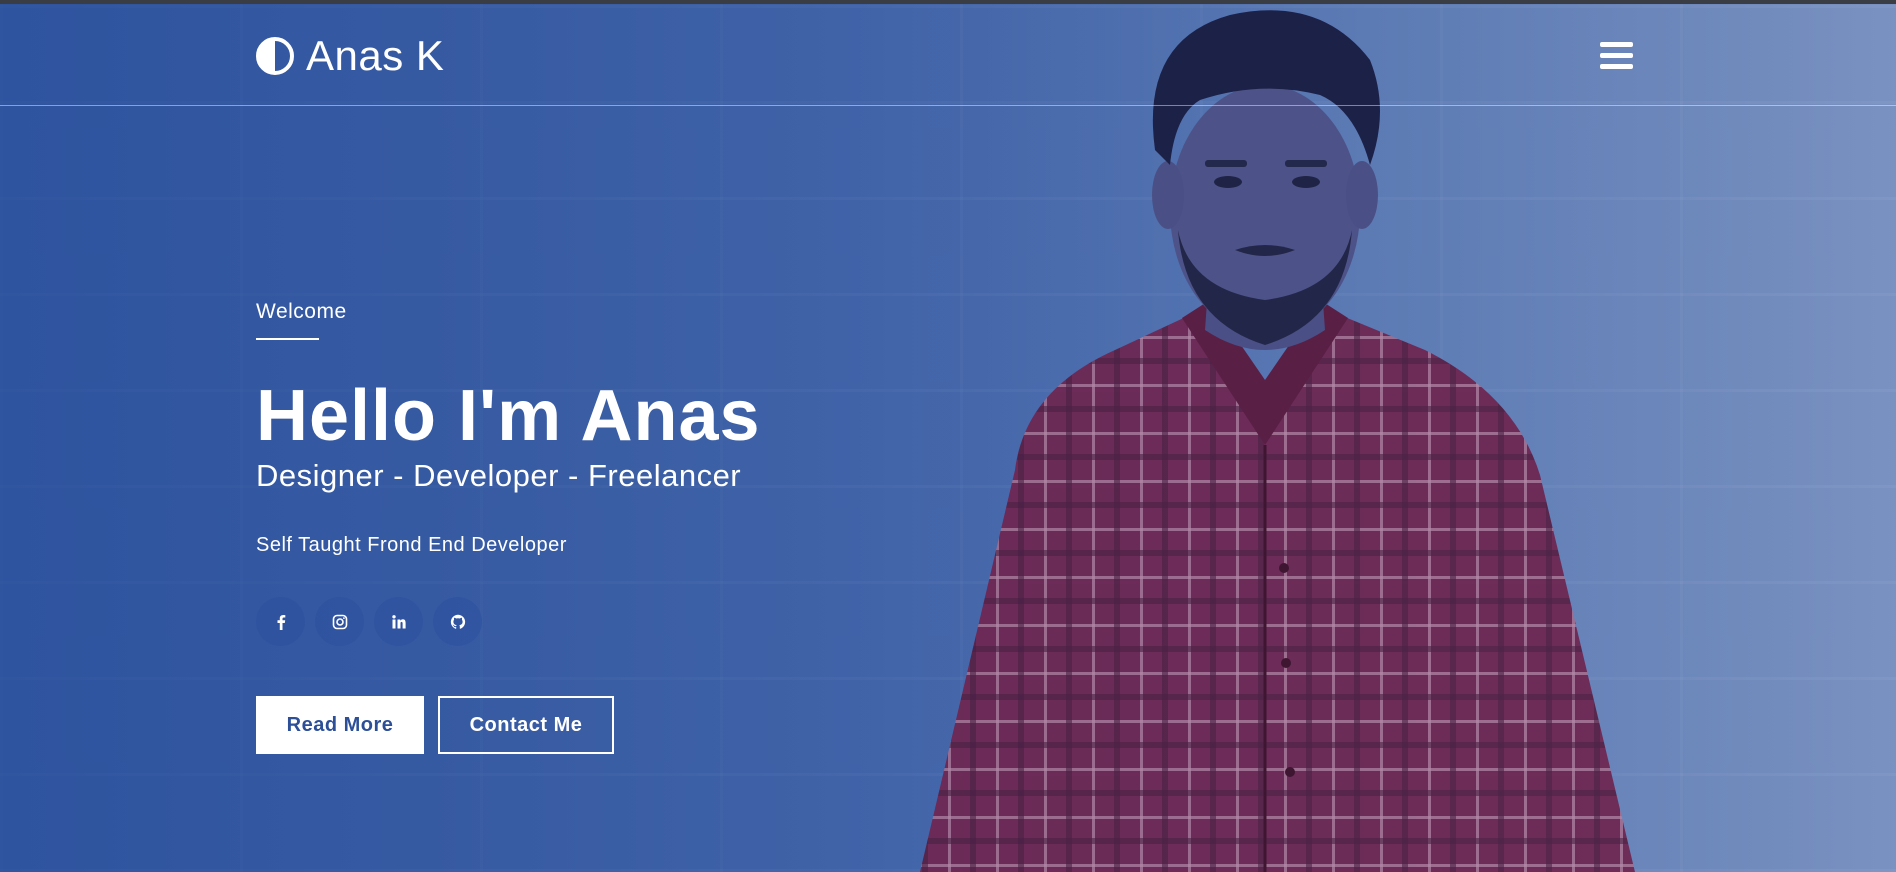 The height and width of the screenshot is (872, 1896). I want to click on welcome-underline, so click(287, 339).